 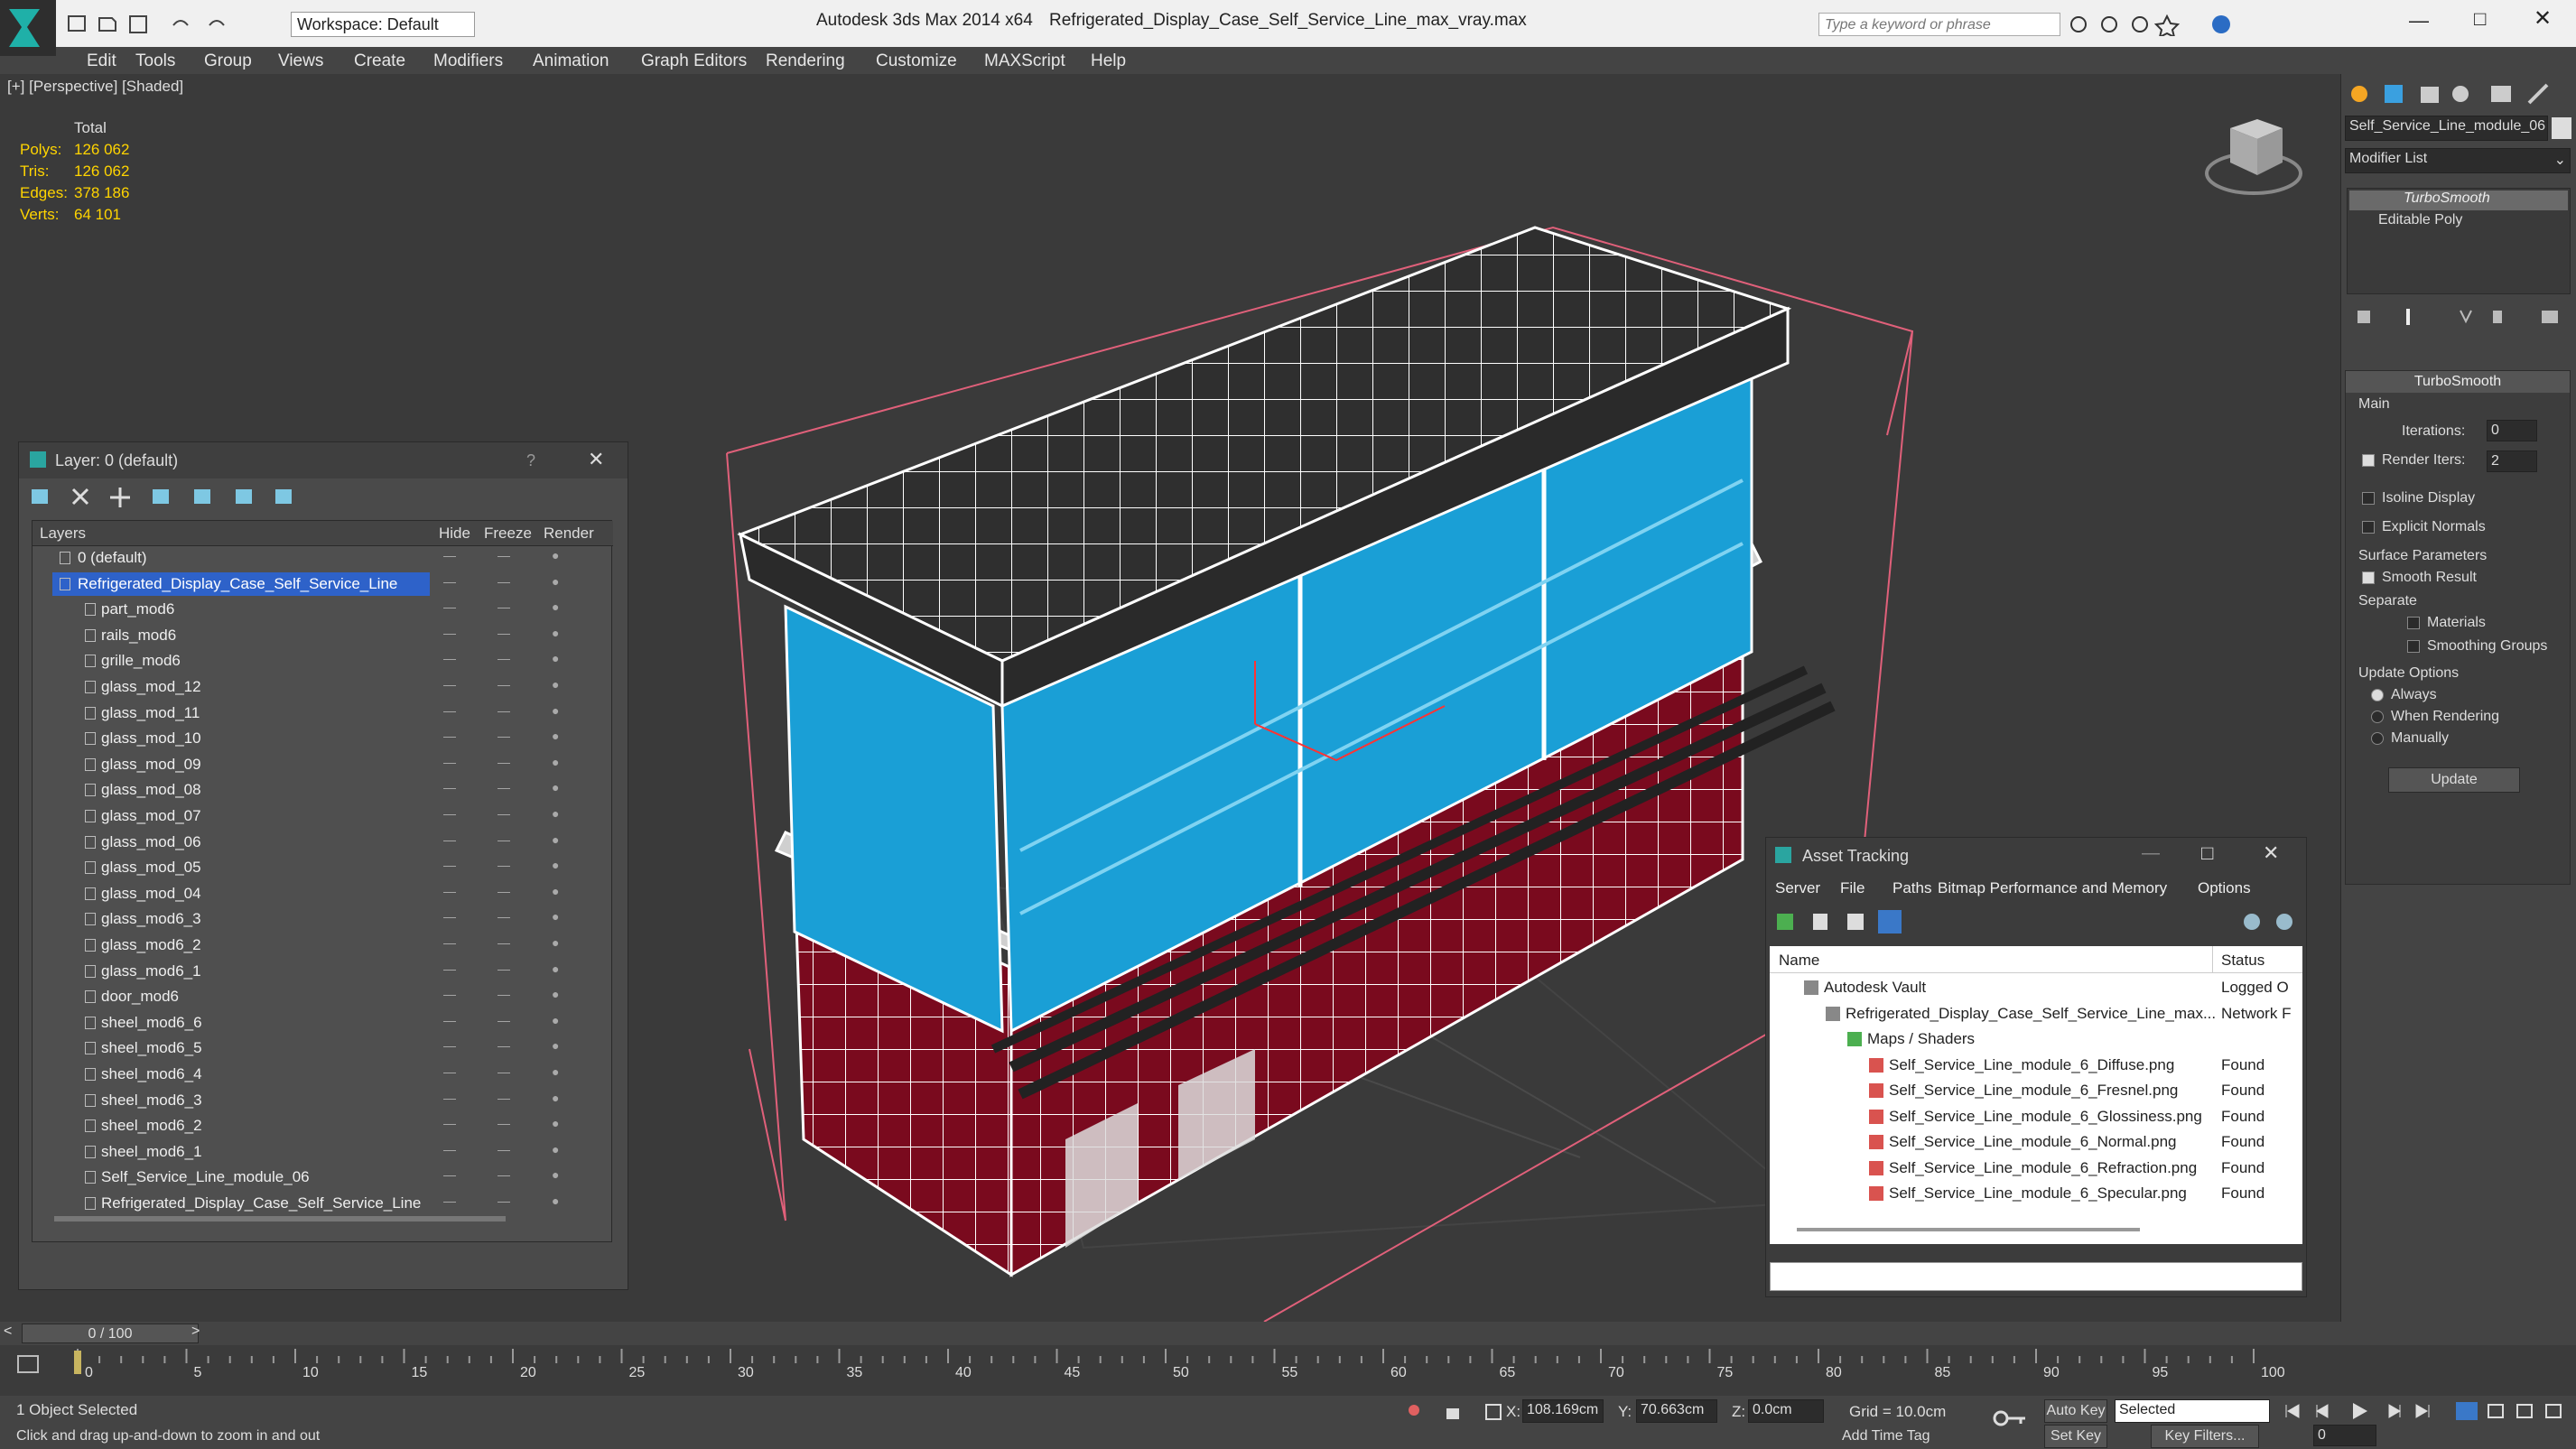 What do you see at coordinates (2459, 241) in the screenshot?
I see `modifier-stack: TurboSmooth Editable Poly` at bounding box center [2459, 241].